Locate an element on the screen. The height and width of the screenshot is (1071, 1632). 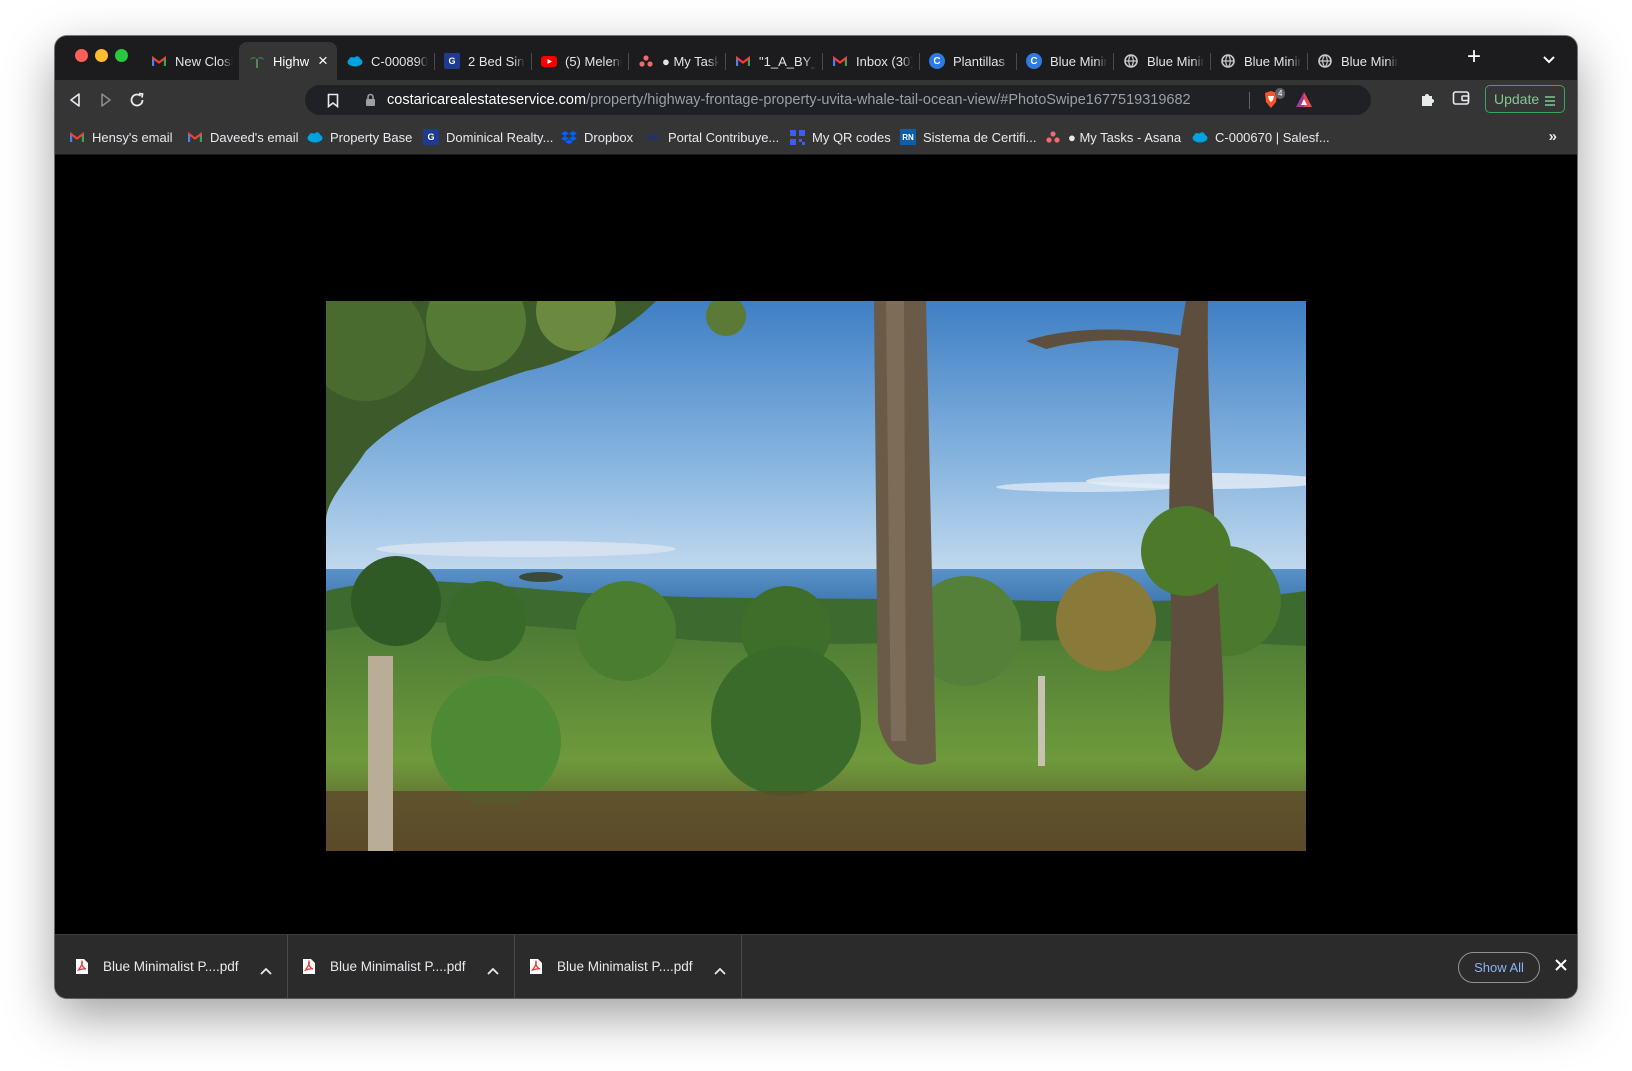
qr-icon is located at coordinates (797, 137).